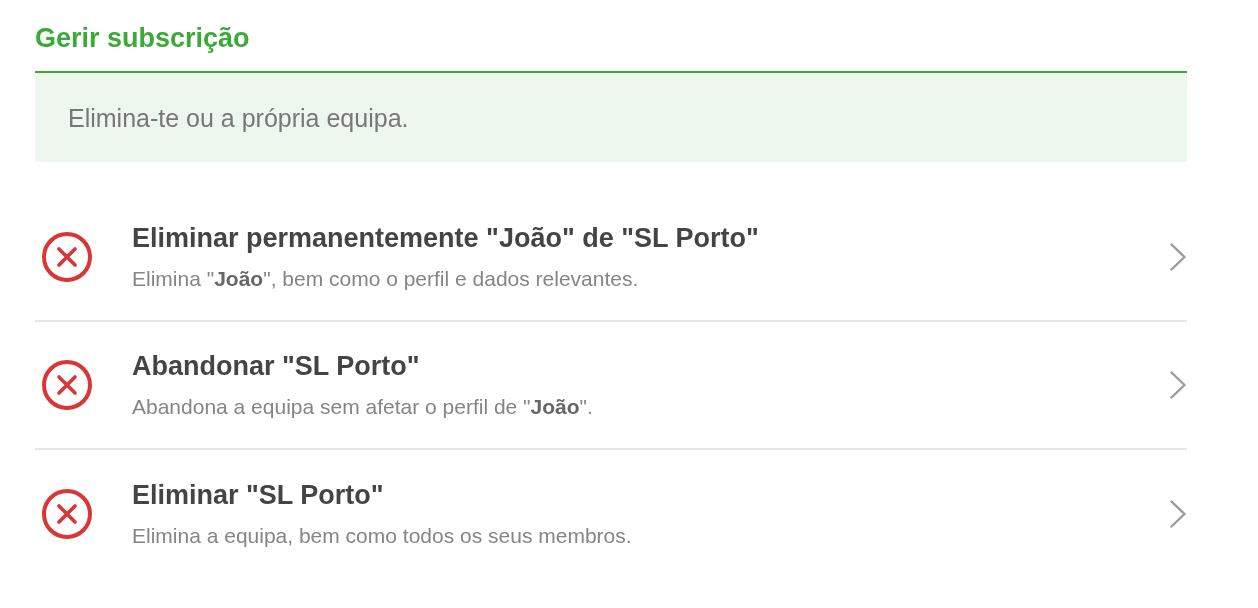 The width and height of the screenshot is (1258, 608). What do you see at coordinates (385, 278) in the screenshot?
I see `action-description: Elimina "João", bem como o perfil e dados relevantes.` at bounding box center [385, 278].